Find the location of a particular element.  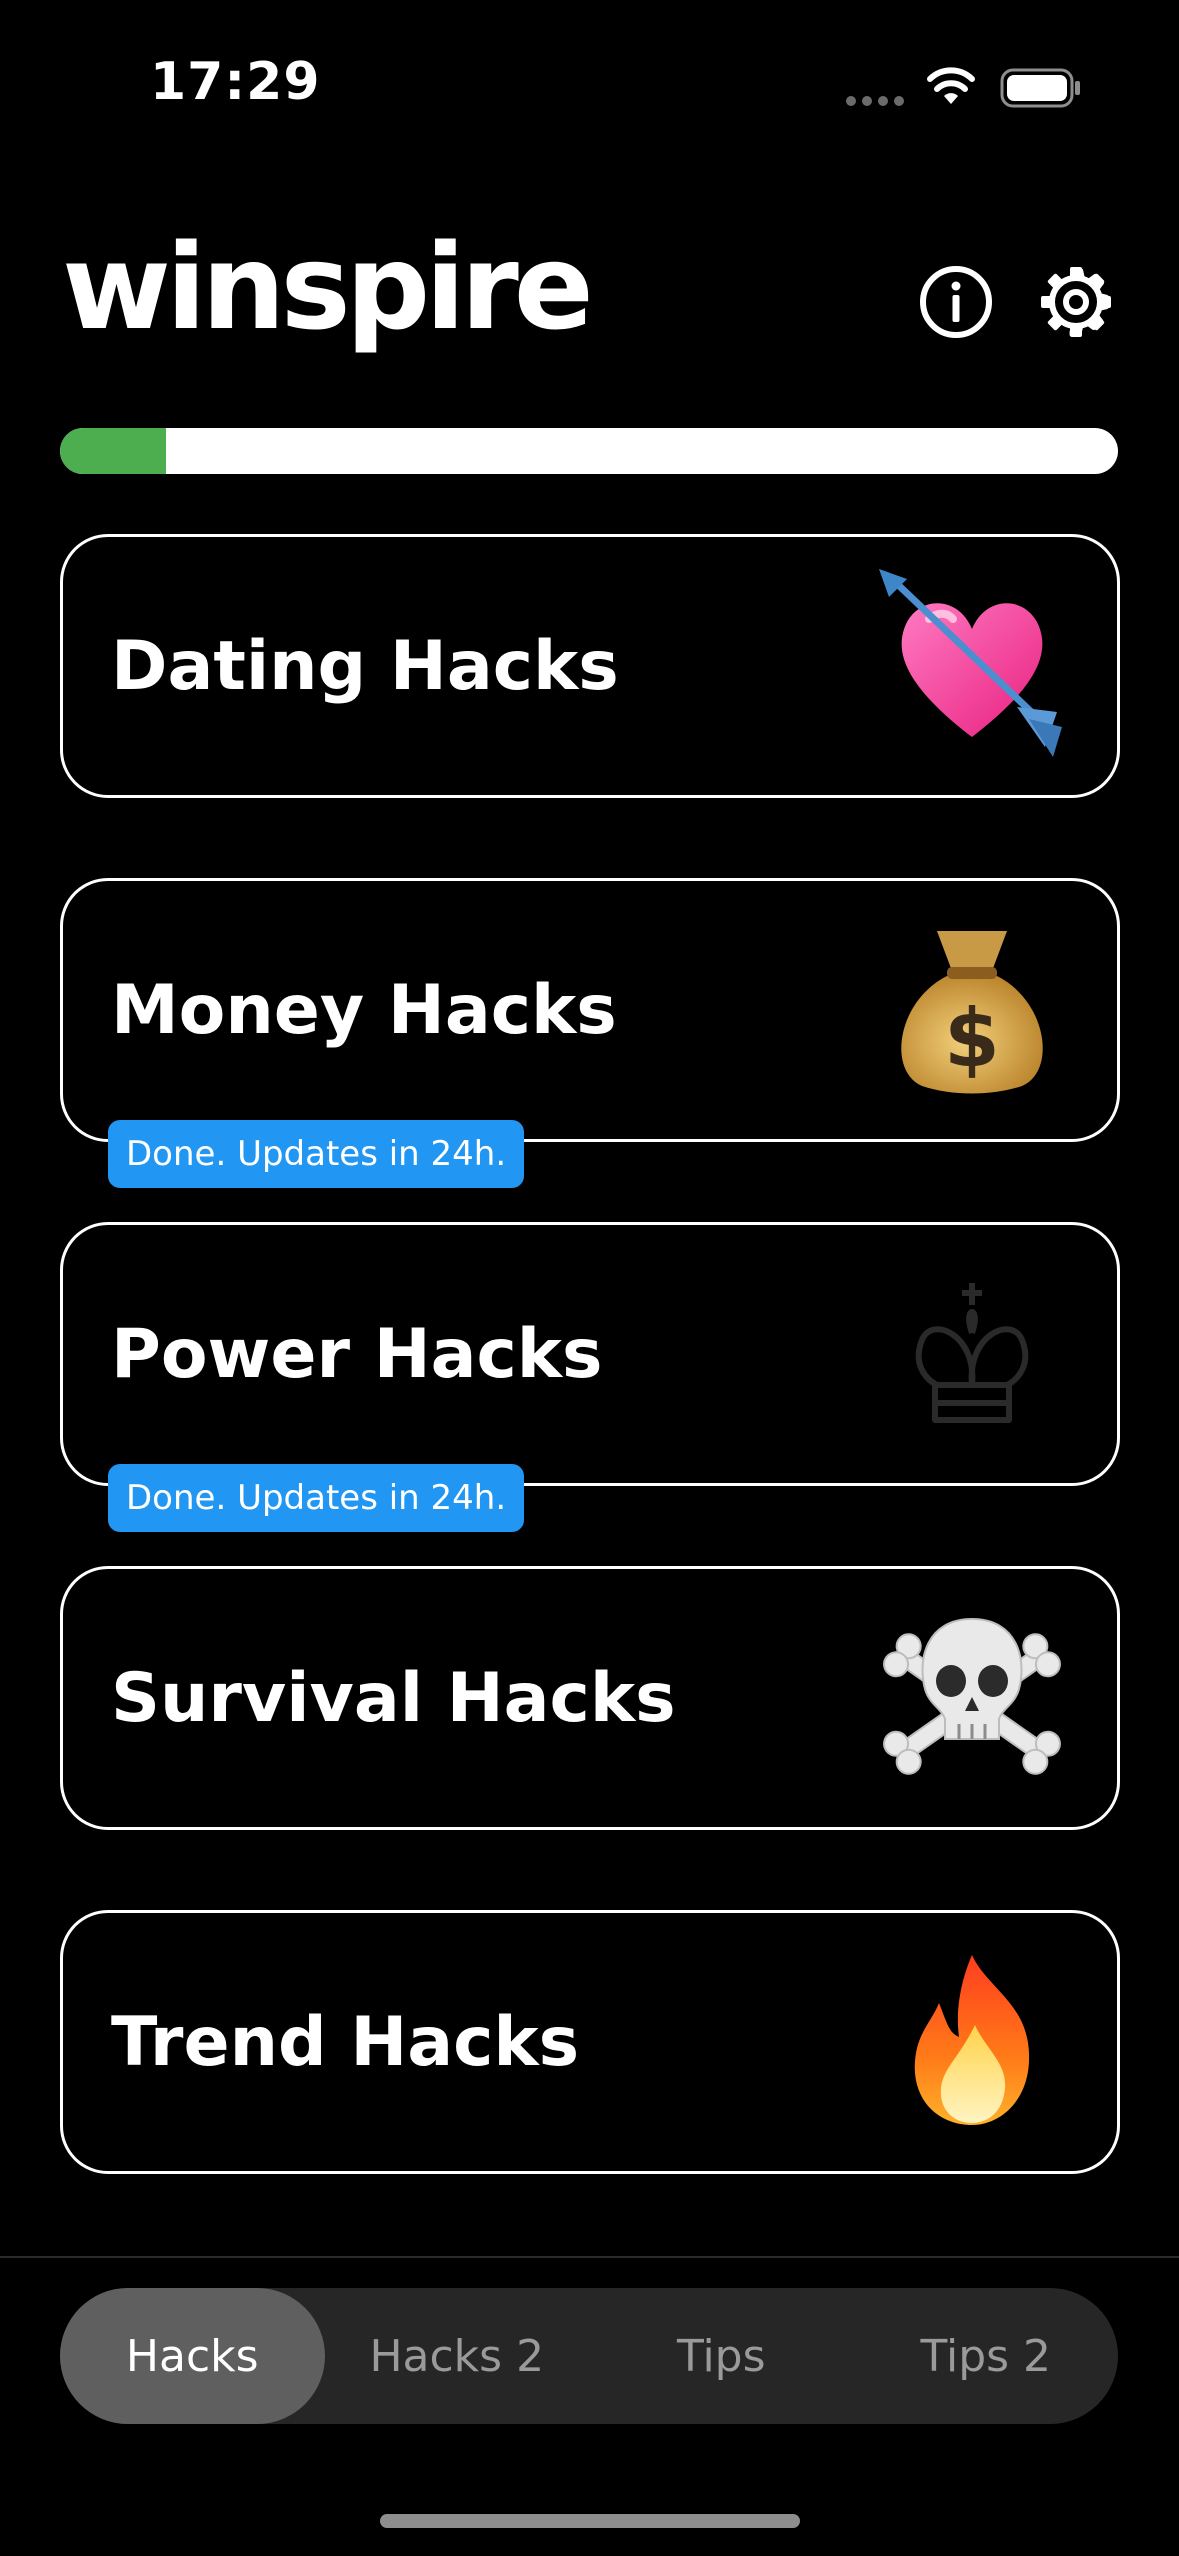

card-title: Money Hacks is located at coordinates (364, 1010).